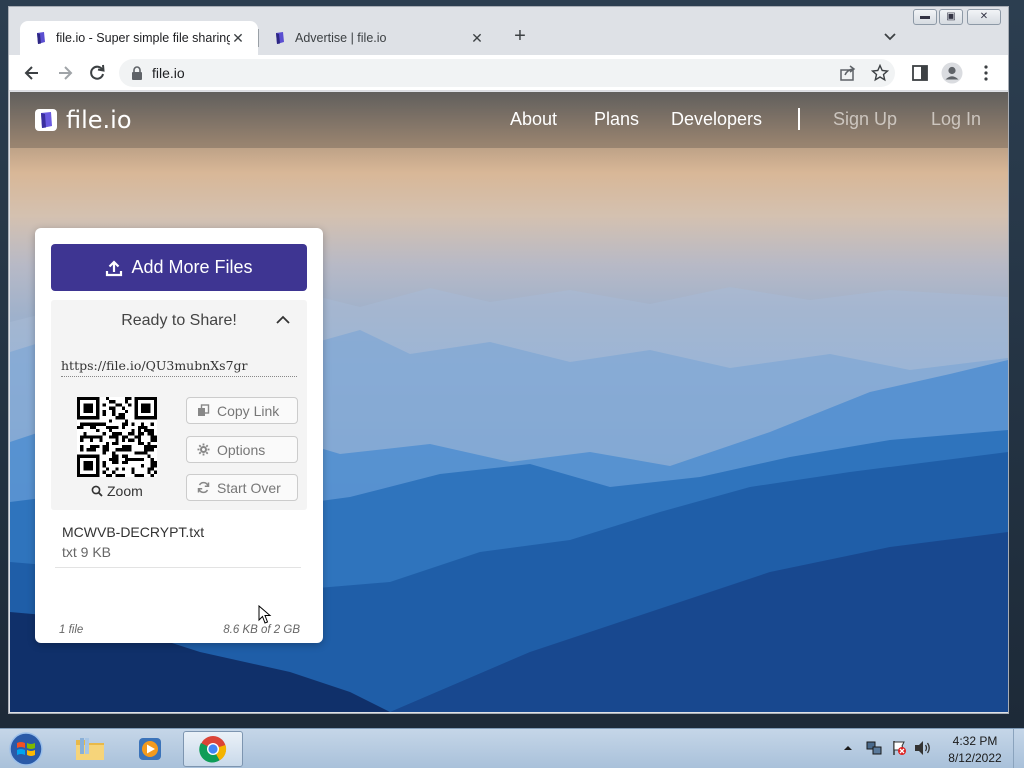  I want to click on copy-link-label: Copy Link, so click(248, 410).